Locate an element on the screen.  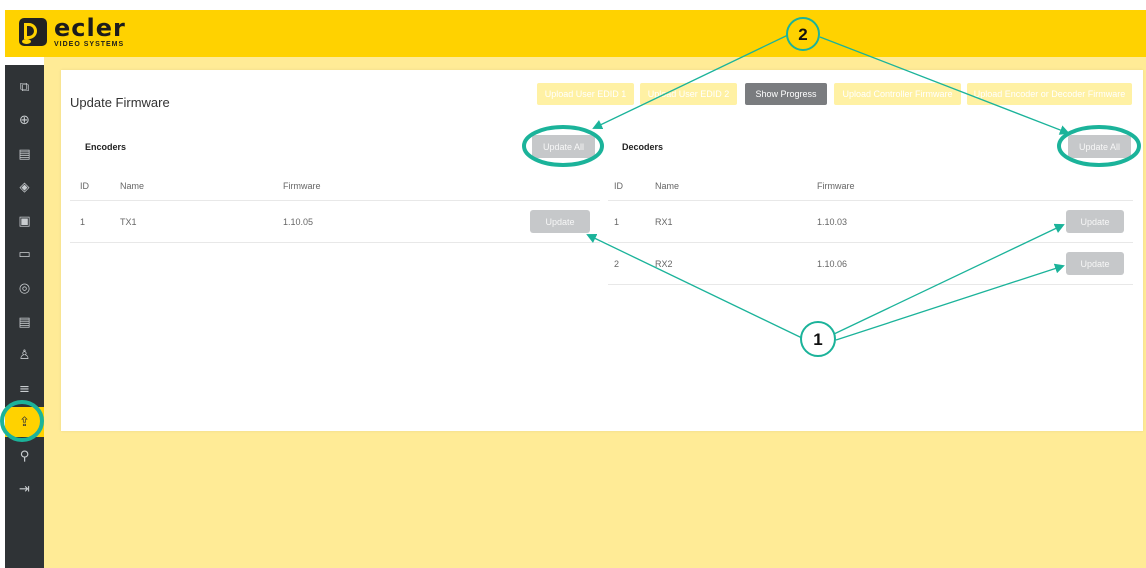
sliders-icon: ≡ is located at coordinates (24, 389).